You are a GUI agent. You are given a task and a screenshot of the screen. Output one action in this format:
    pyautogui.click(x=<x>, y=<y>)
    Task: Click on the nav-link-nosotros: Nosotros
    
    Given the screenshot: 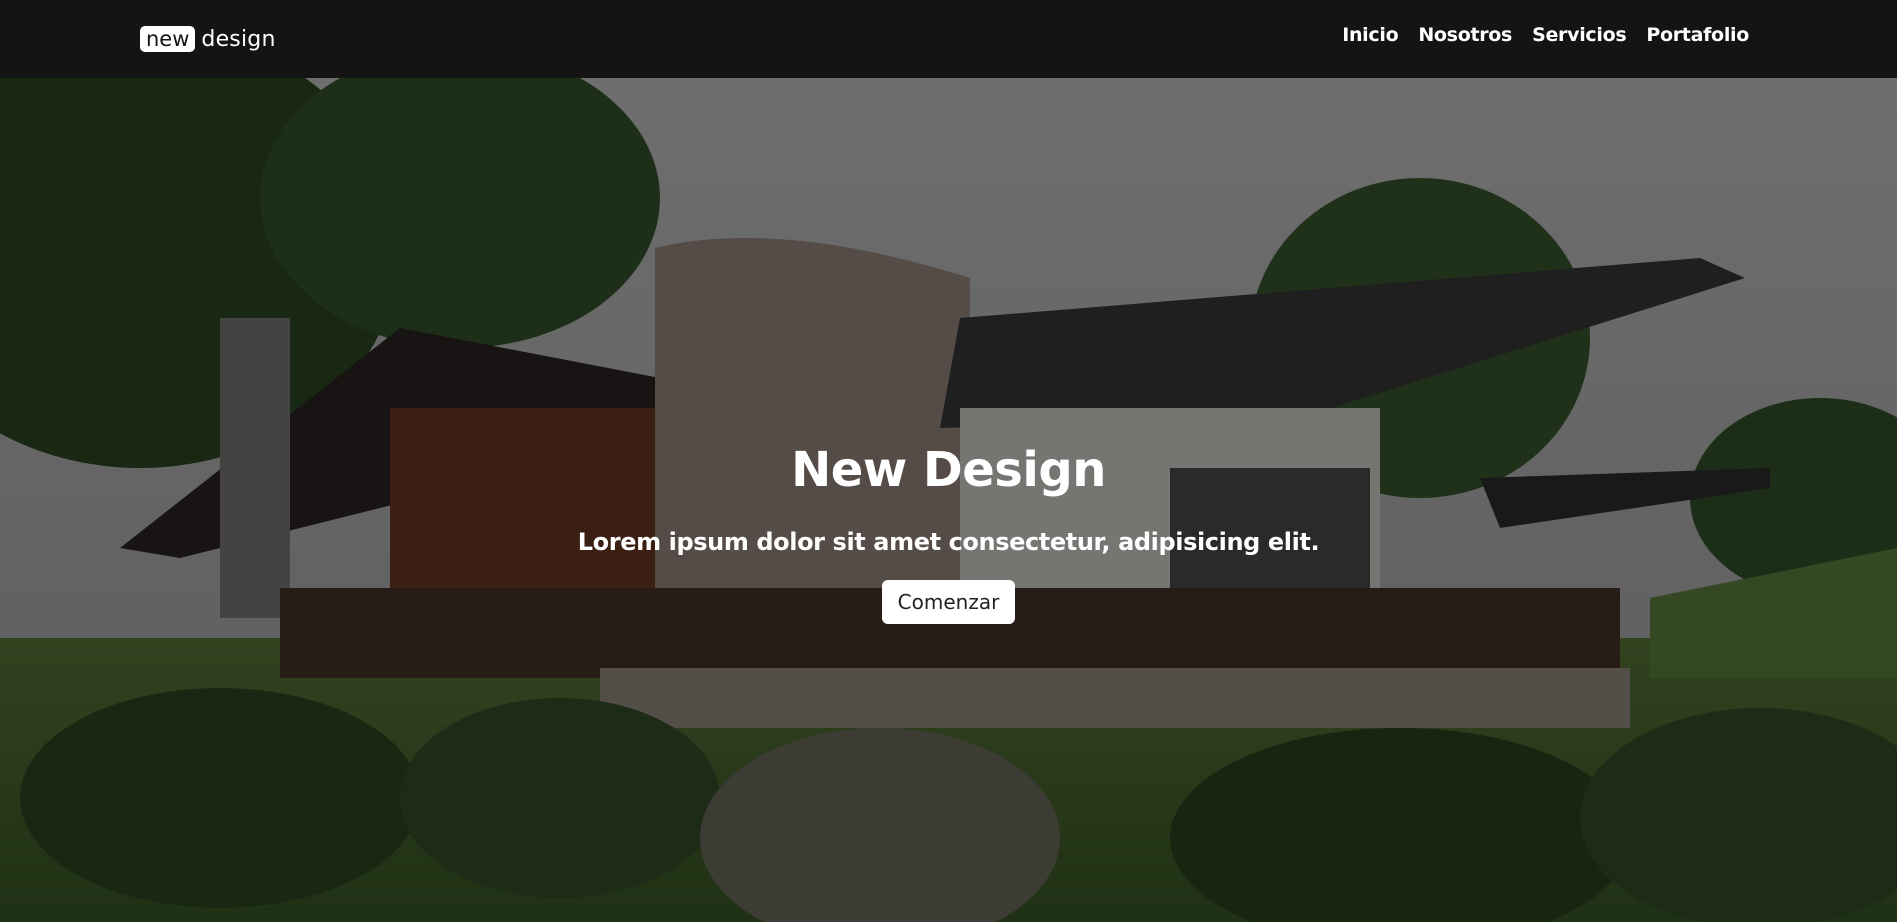 What is the action you would take?
    pyautogui.click(x=1465, y=35)
    